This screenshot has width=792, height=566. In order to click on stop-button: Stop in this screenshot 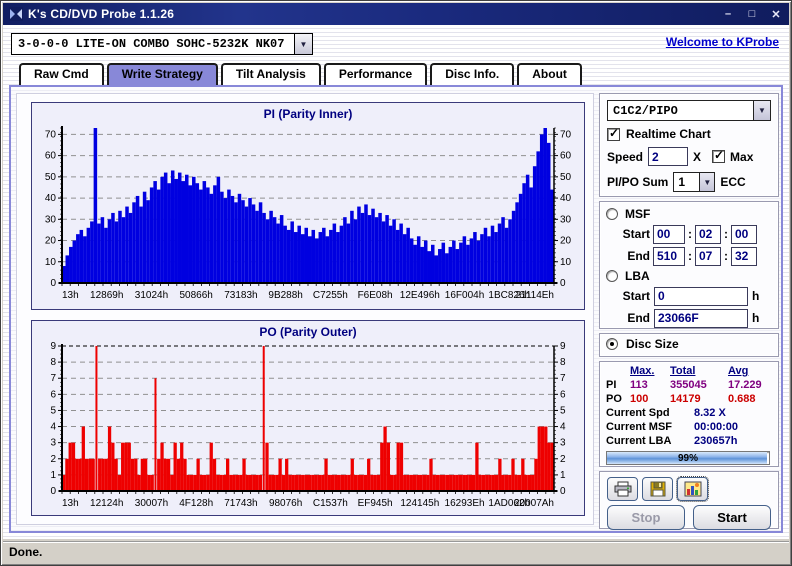, I will do `click(646, 517)`.